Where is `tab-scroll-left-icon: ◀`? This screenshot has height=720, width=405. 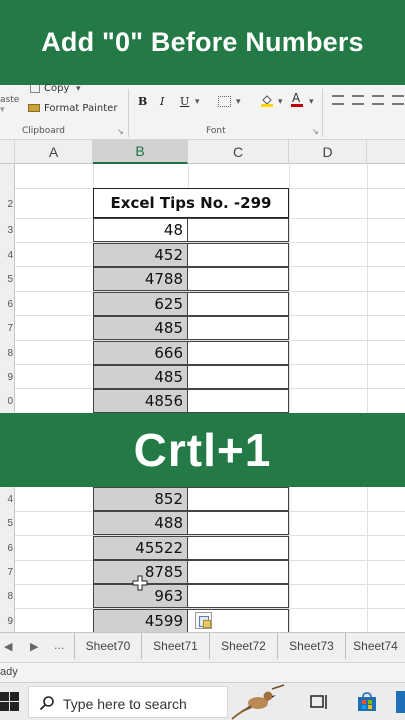 tab-scroll-left-icon: ◀ is located at coordinates (8, 646).